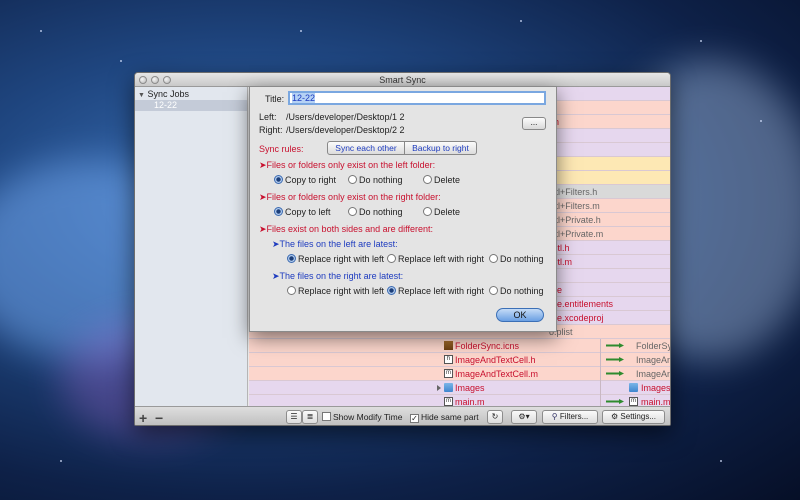 The width and height of the screenshot is (800, 500). Describe the element at coordinates (516, 259) in the screenshot. I see `left-latest-nothing-radio: Do nothing` at that location.